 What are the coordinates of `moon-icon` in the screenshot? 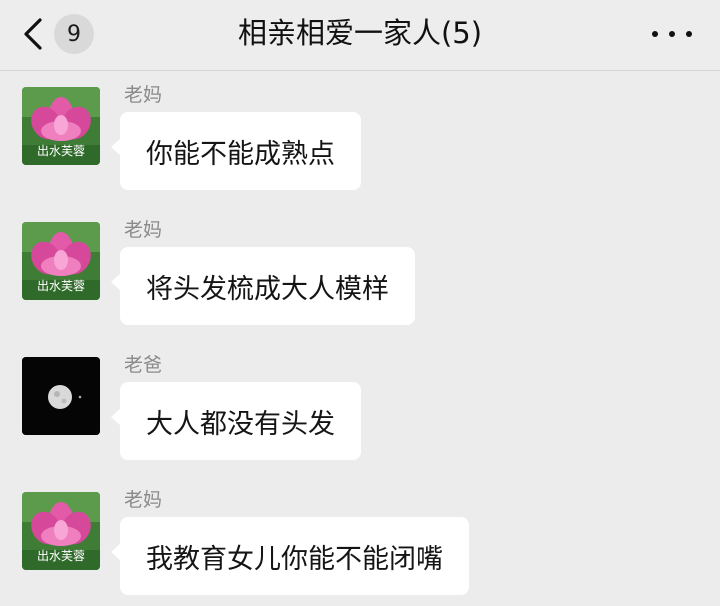 It's located at (61, 396).